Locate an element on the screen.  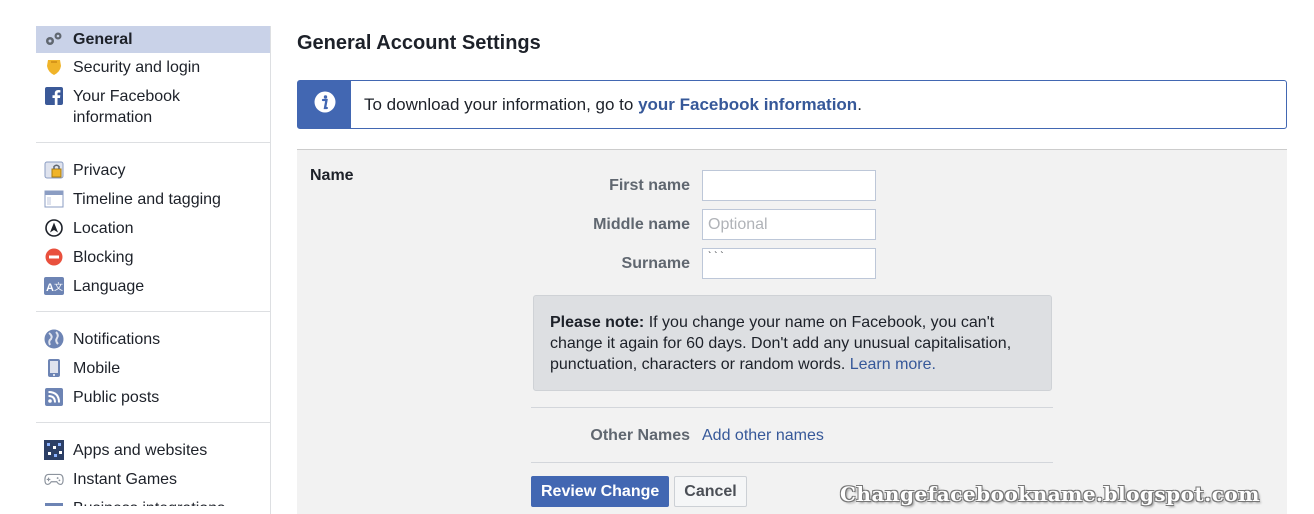
sidebar-group-notifications: Notifications Mobile Public posts is located at coordinates (153, 374).